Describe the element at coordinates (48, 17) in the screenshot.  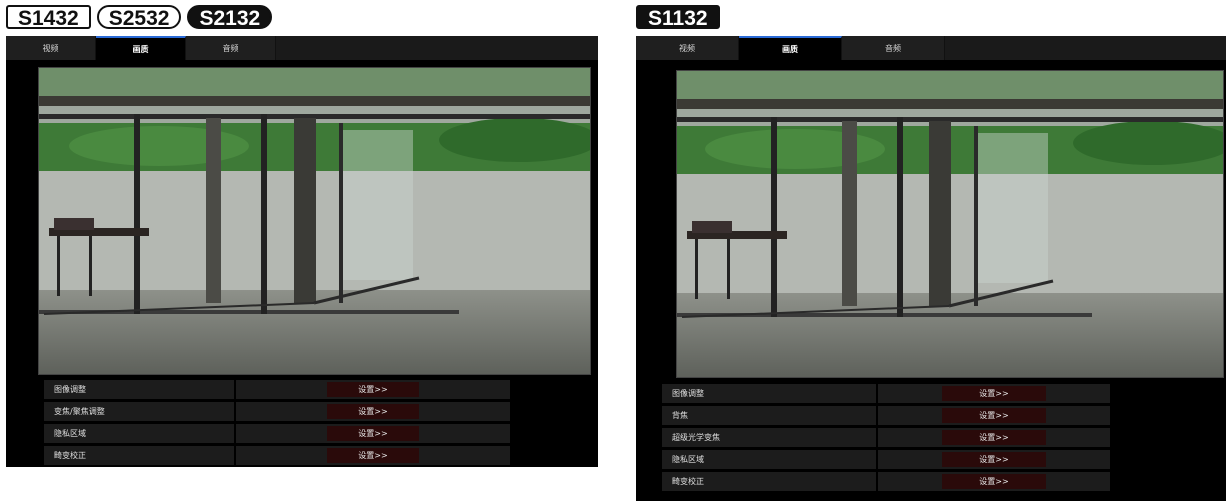
I see `model-badge: S1432` at that location.